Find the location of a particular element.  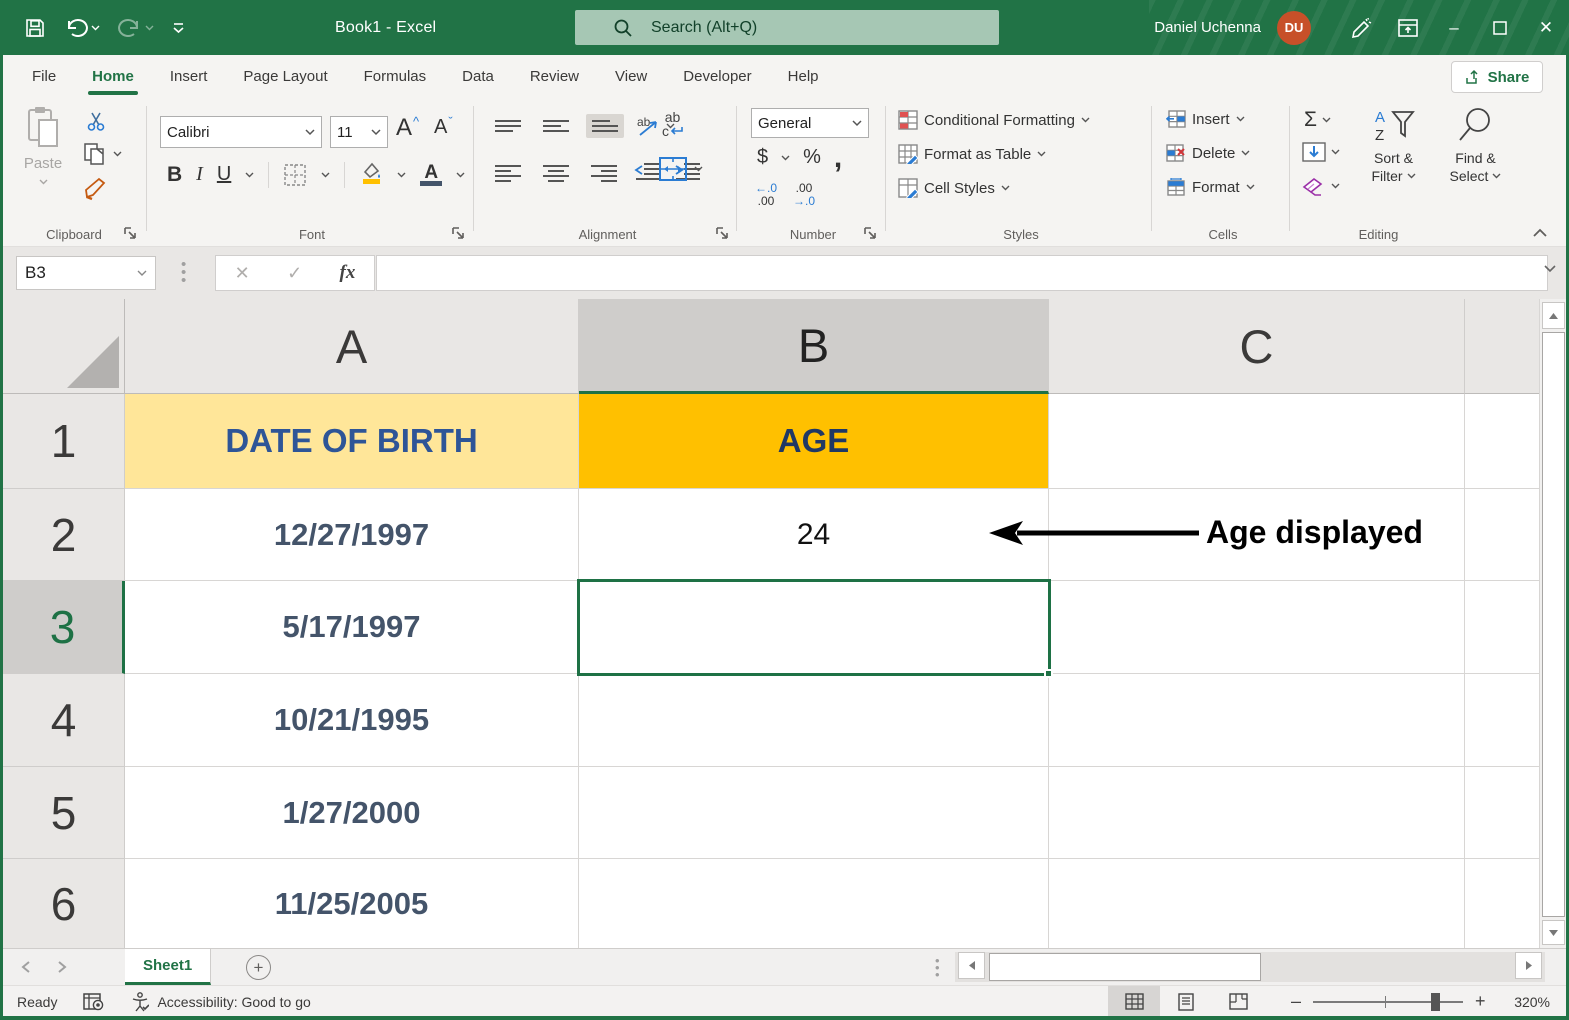

cell-b5 is located at coordinates (814, 813).